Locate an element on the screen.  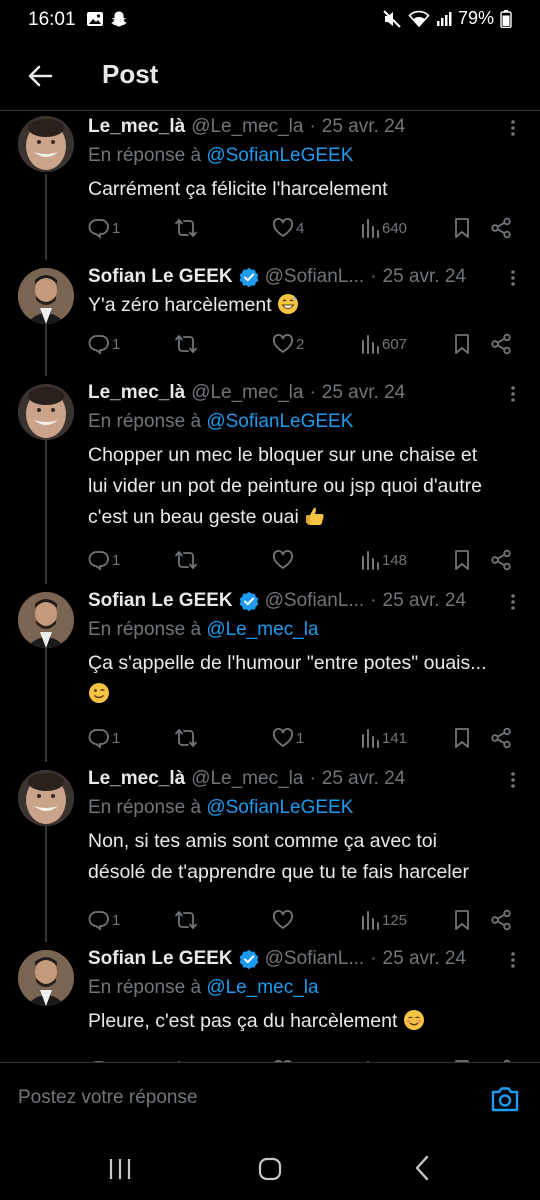
status-bar: 16:01 79% is located at coordinates (270, 20).